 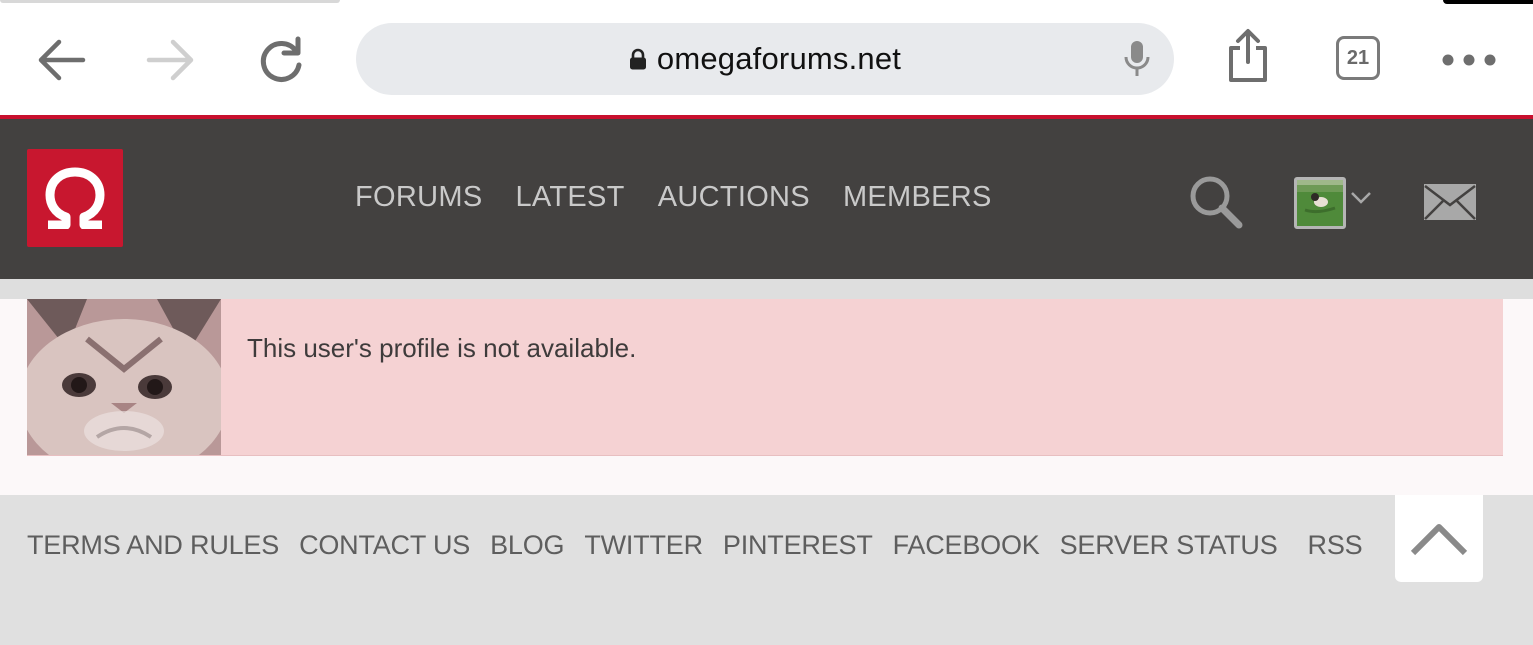 What do you see at coordinates (527, 545) in the screenshot?
I see `footer-link-blog: BLOG` at bounding box center [527, 545].